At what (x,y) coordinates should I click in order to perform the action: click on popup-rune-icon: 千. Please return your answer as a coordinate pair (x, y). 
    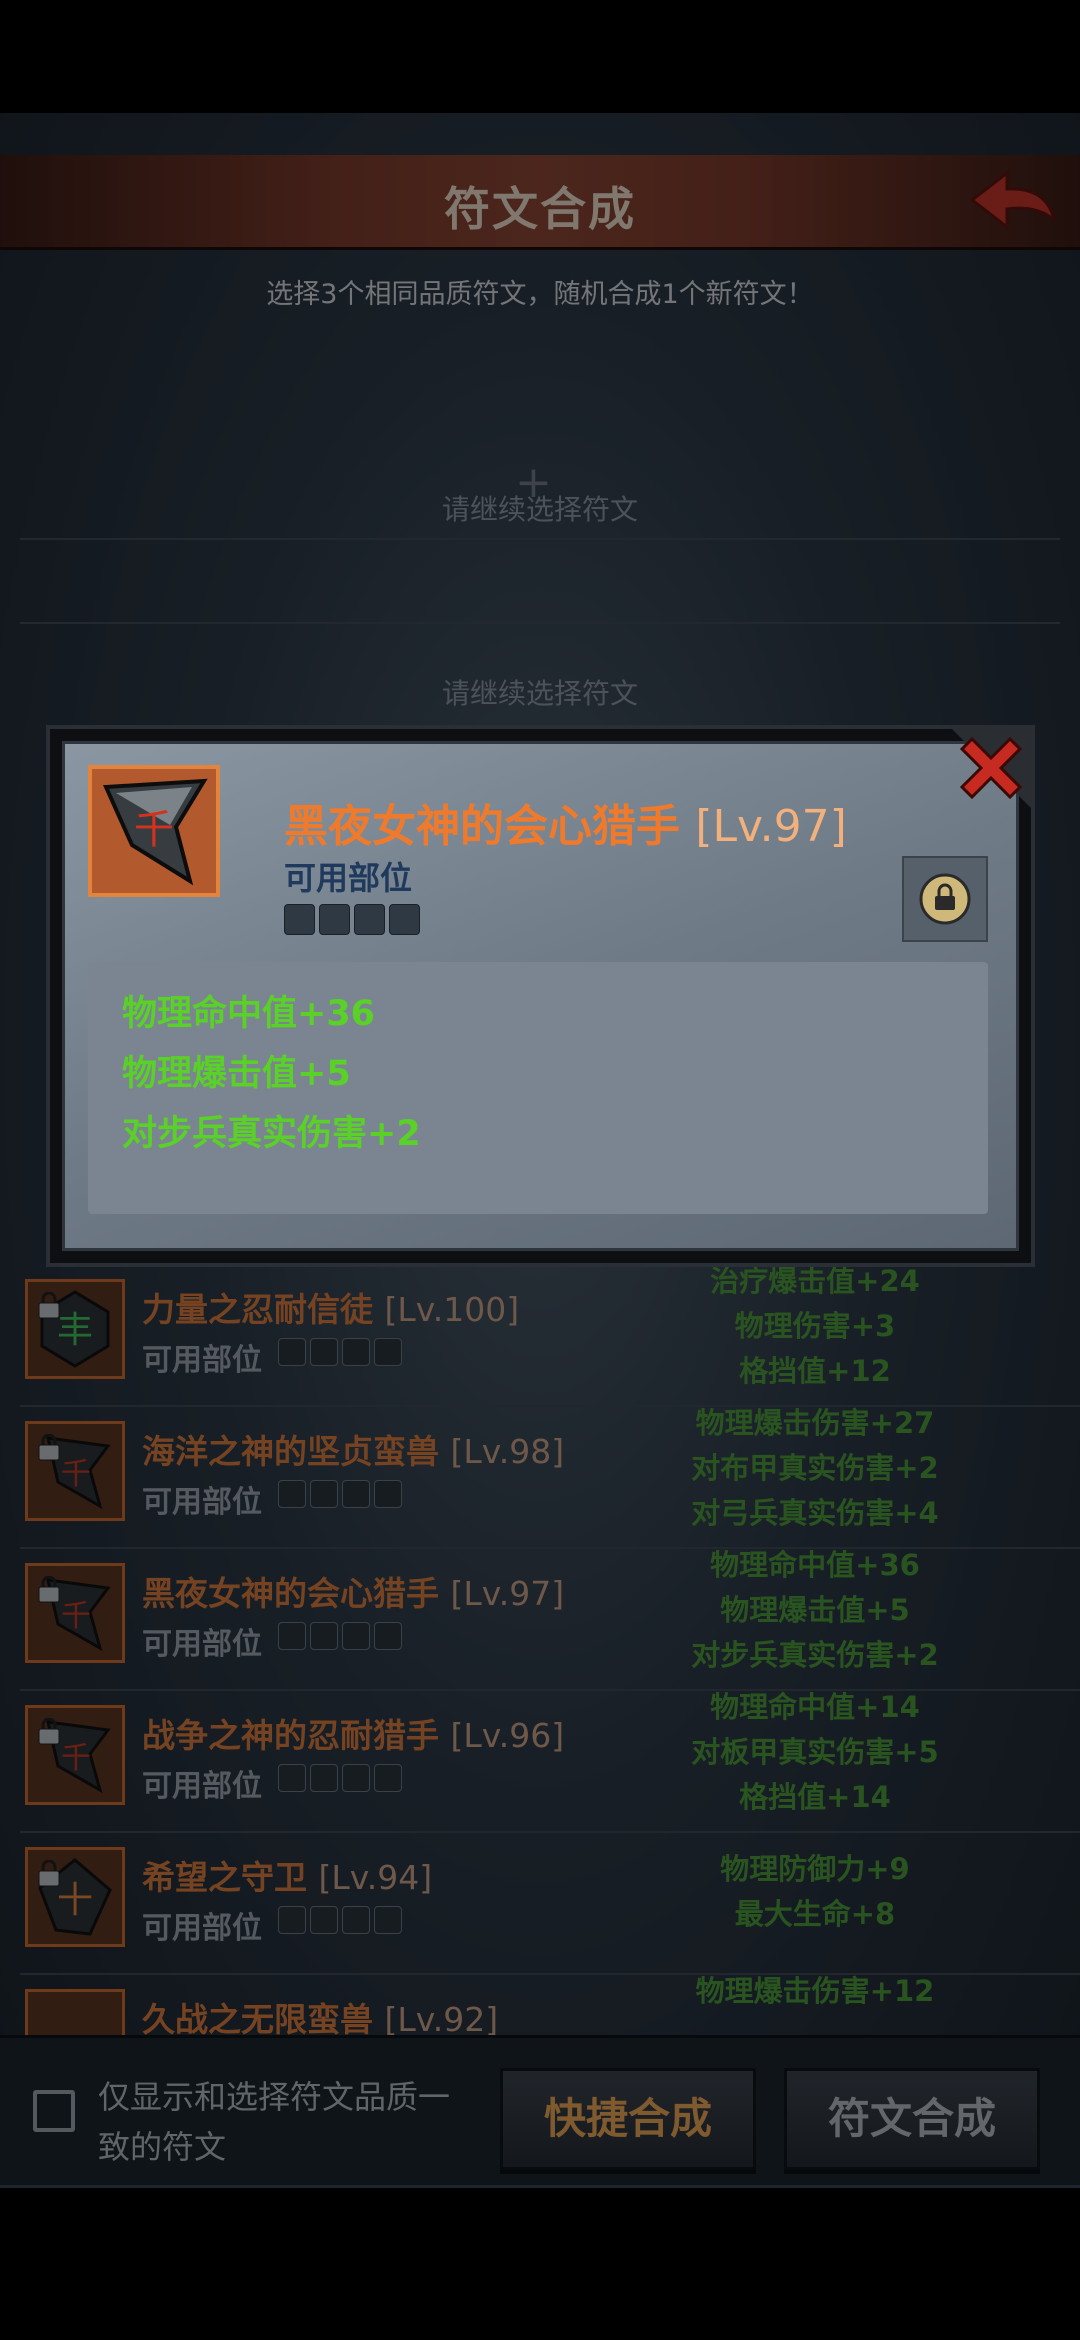
    Looking at the image, I should click on (154, 831).